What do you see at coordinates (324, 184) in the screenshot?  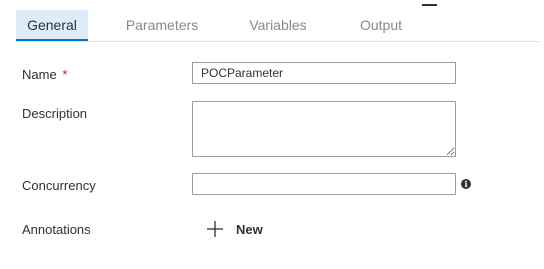 I see `concurrency-input` at bounding box center [324, 184].